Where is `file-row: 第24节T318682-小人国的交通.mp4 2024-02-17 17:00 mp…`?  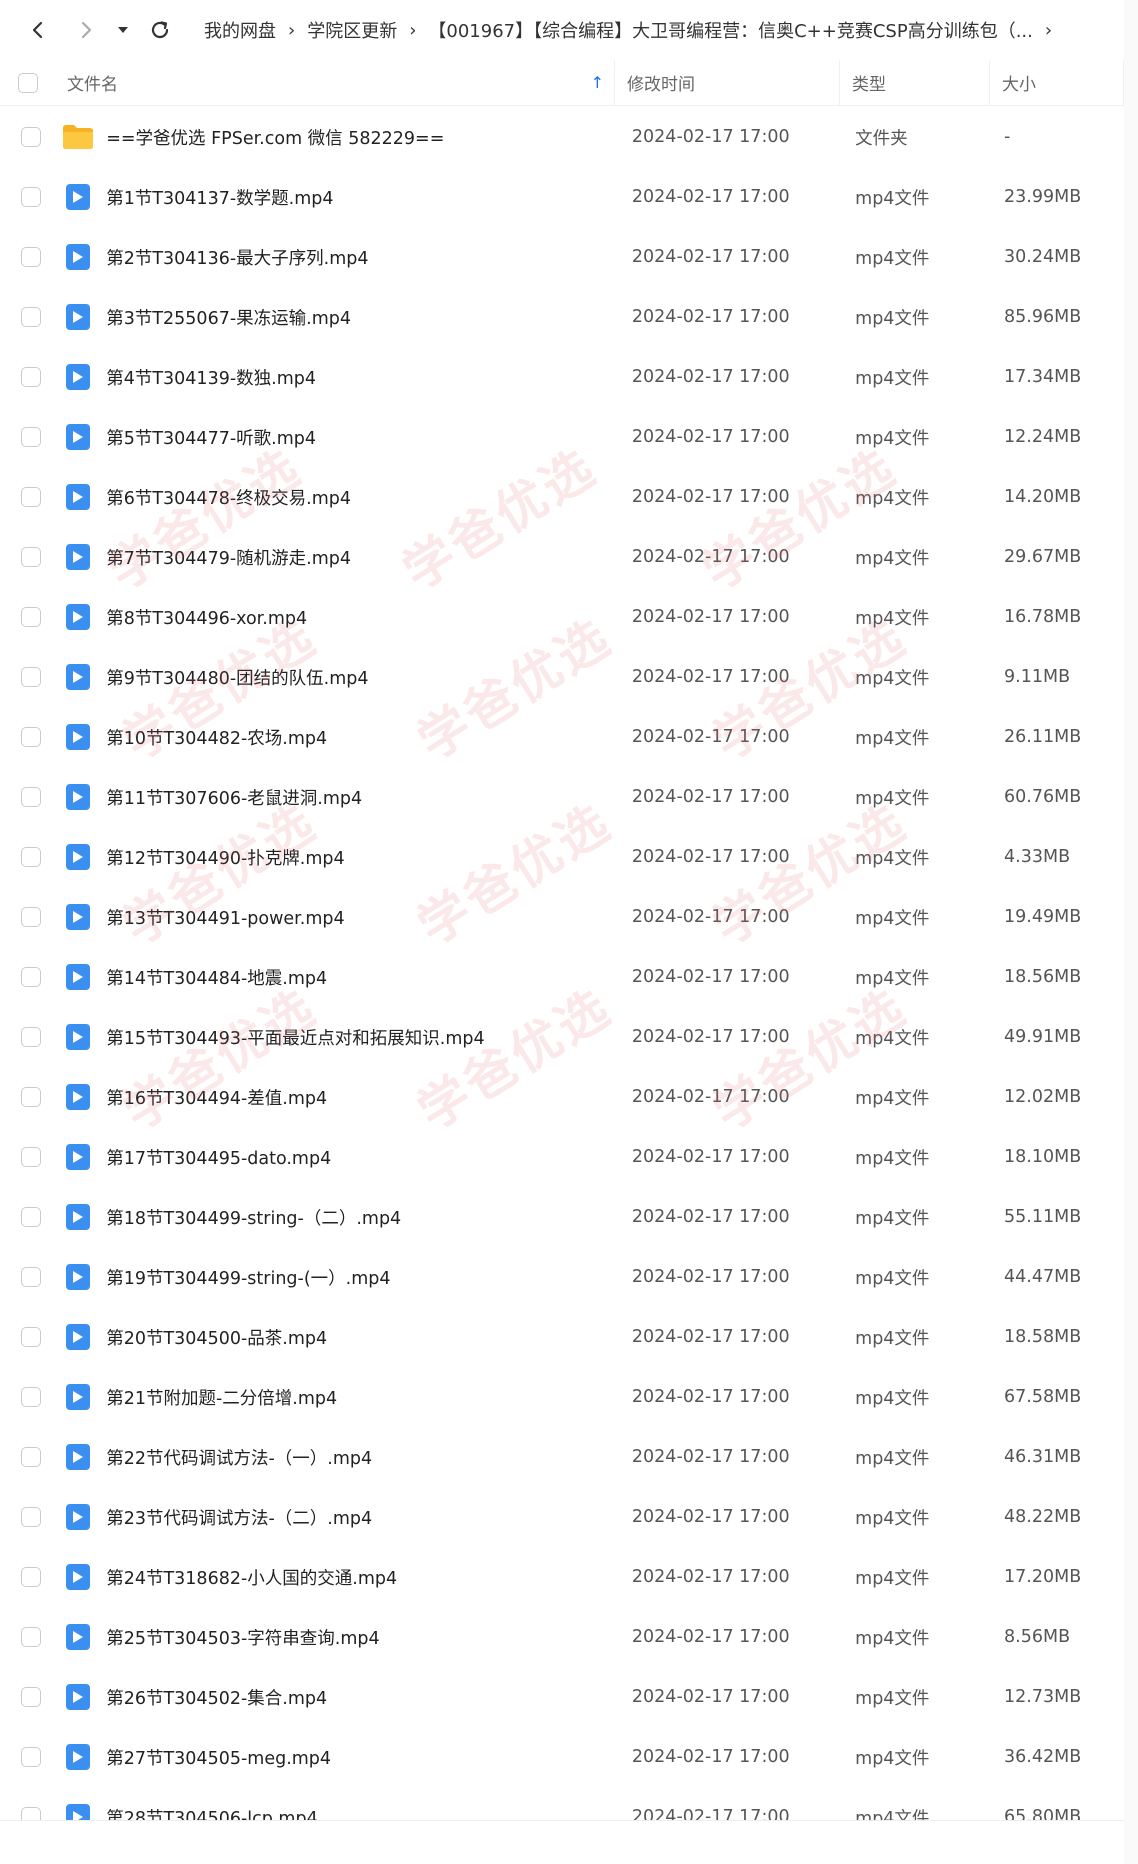
file-row: 第24节T318682-小人国的交通.mp4 2024-02-17 17:00 mp… is located at coordinates (562, 1577).